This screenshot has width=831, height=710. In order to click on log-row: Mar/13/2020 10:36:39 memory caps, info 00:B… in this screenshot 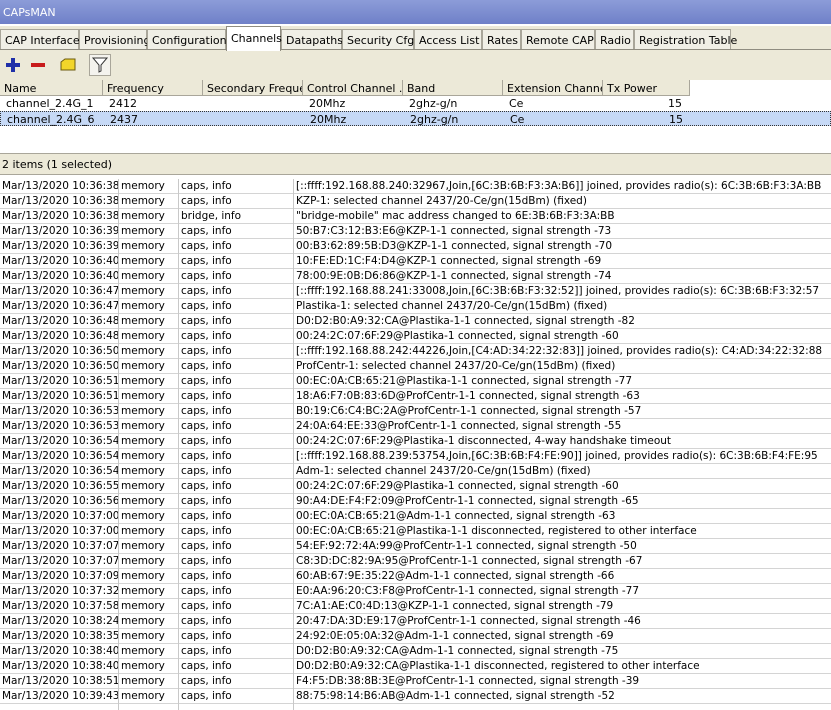, I will do `click(415, 246)`.